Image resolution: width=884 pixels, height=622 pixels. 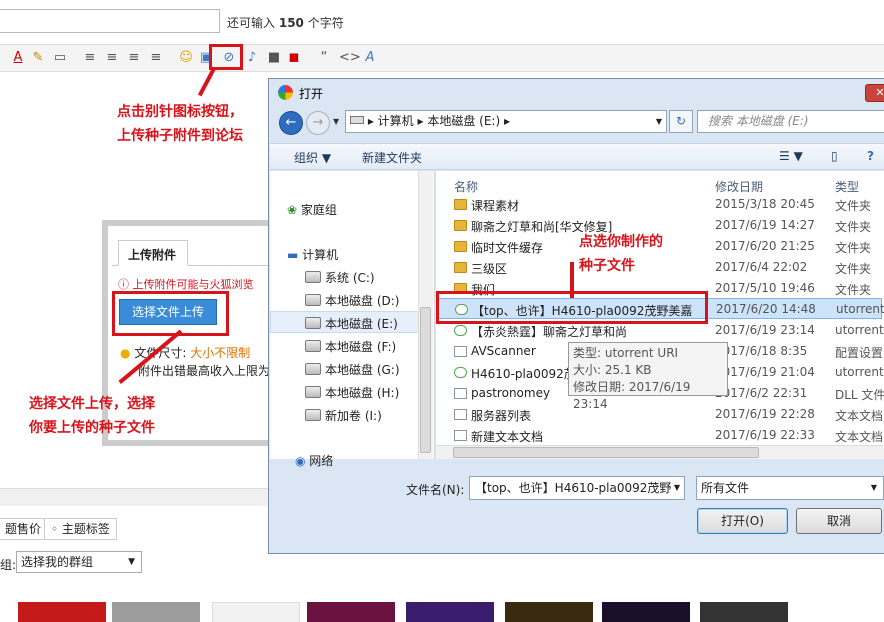 What do you see at coordinates (343, 415) in the screenshot?
I see `nav-item-drive-i: 新加卷 (I:)` at bounding box center [343, 415].